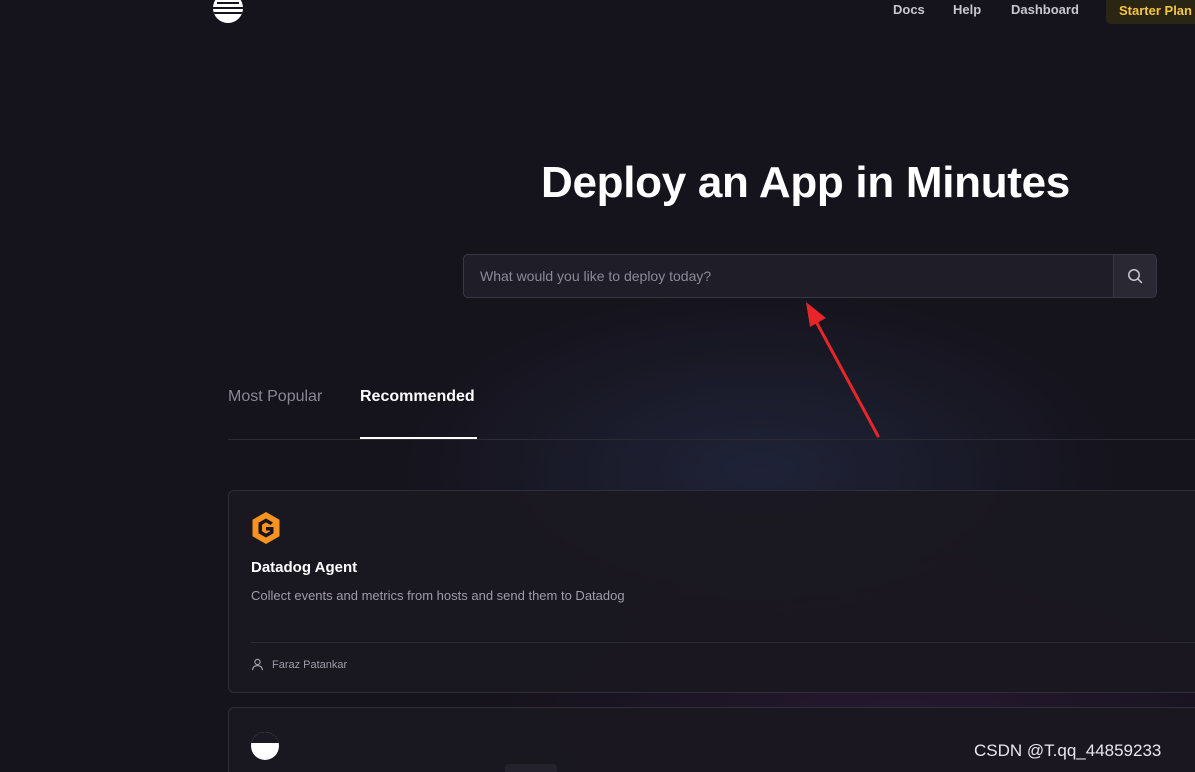  I want to click on tab-recommended: Recommended, so click(417, 397).